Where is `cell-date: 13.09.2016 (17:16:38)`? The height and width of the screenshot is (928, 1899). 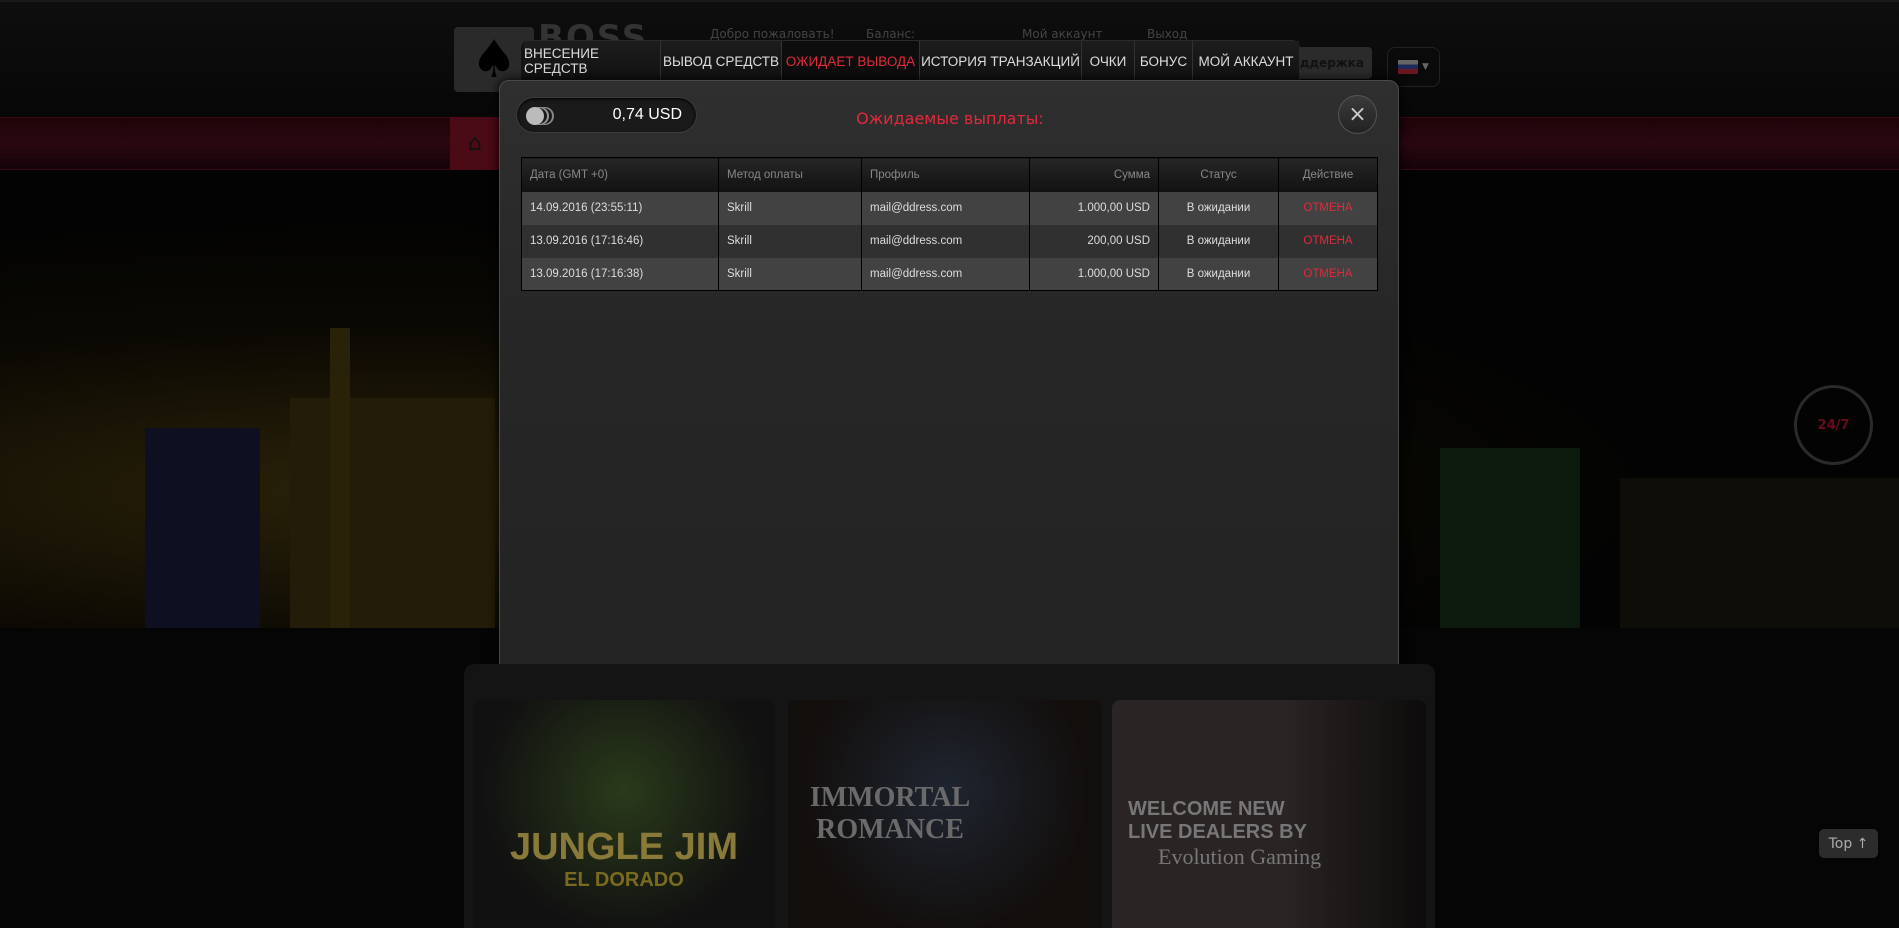
cell-date: 13.09.2016 (17:16:38) is located at coordinates (620, 274).